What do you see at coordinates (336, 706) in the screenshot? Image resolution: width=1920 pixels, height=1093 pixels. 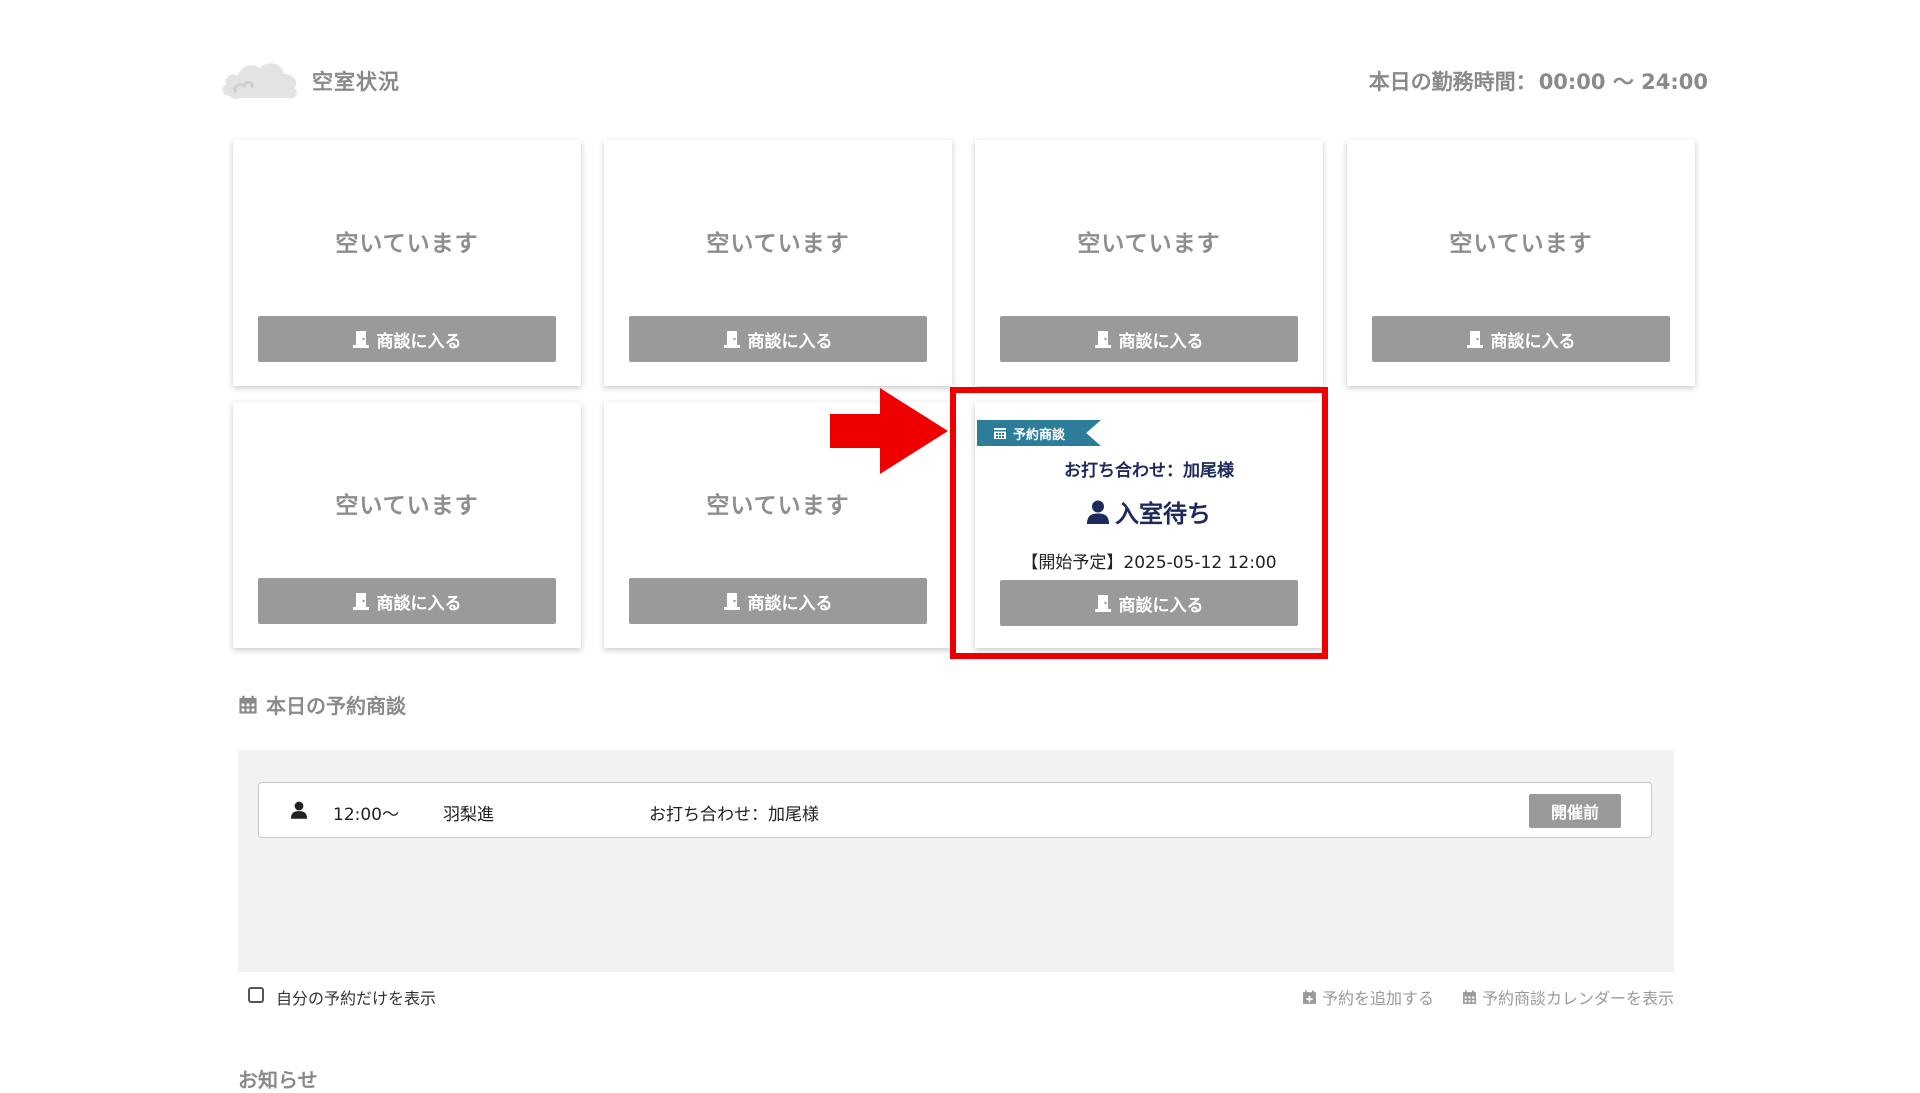 I see `today-reservations-label: 本日の予約商談` at bounding box center [336, 706].